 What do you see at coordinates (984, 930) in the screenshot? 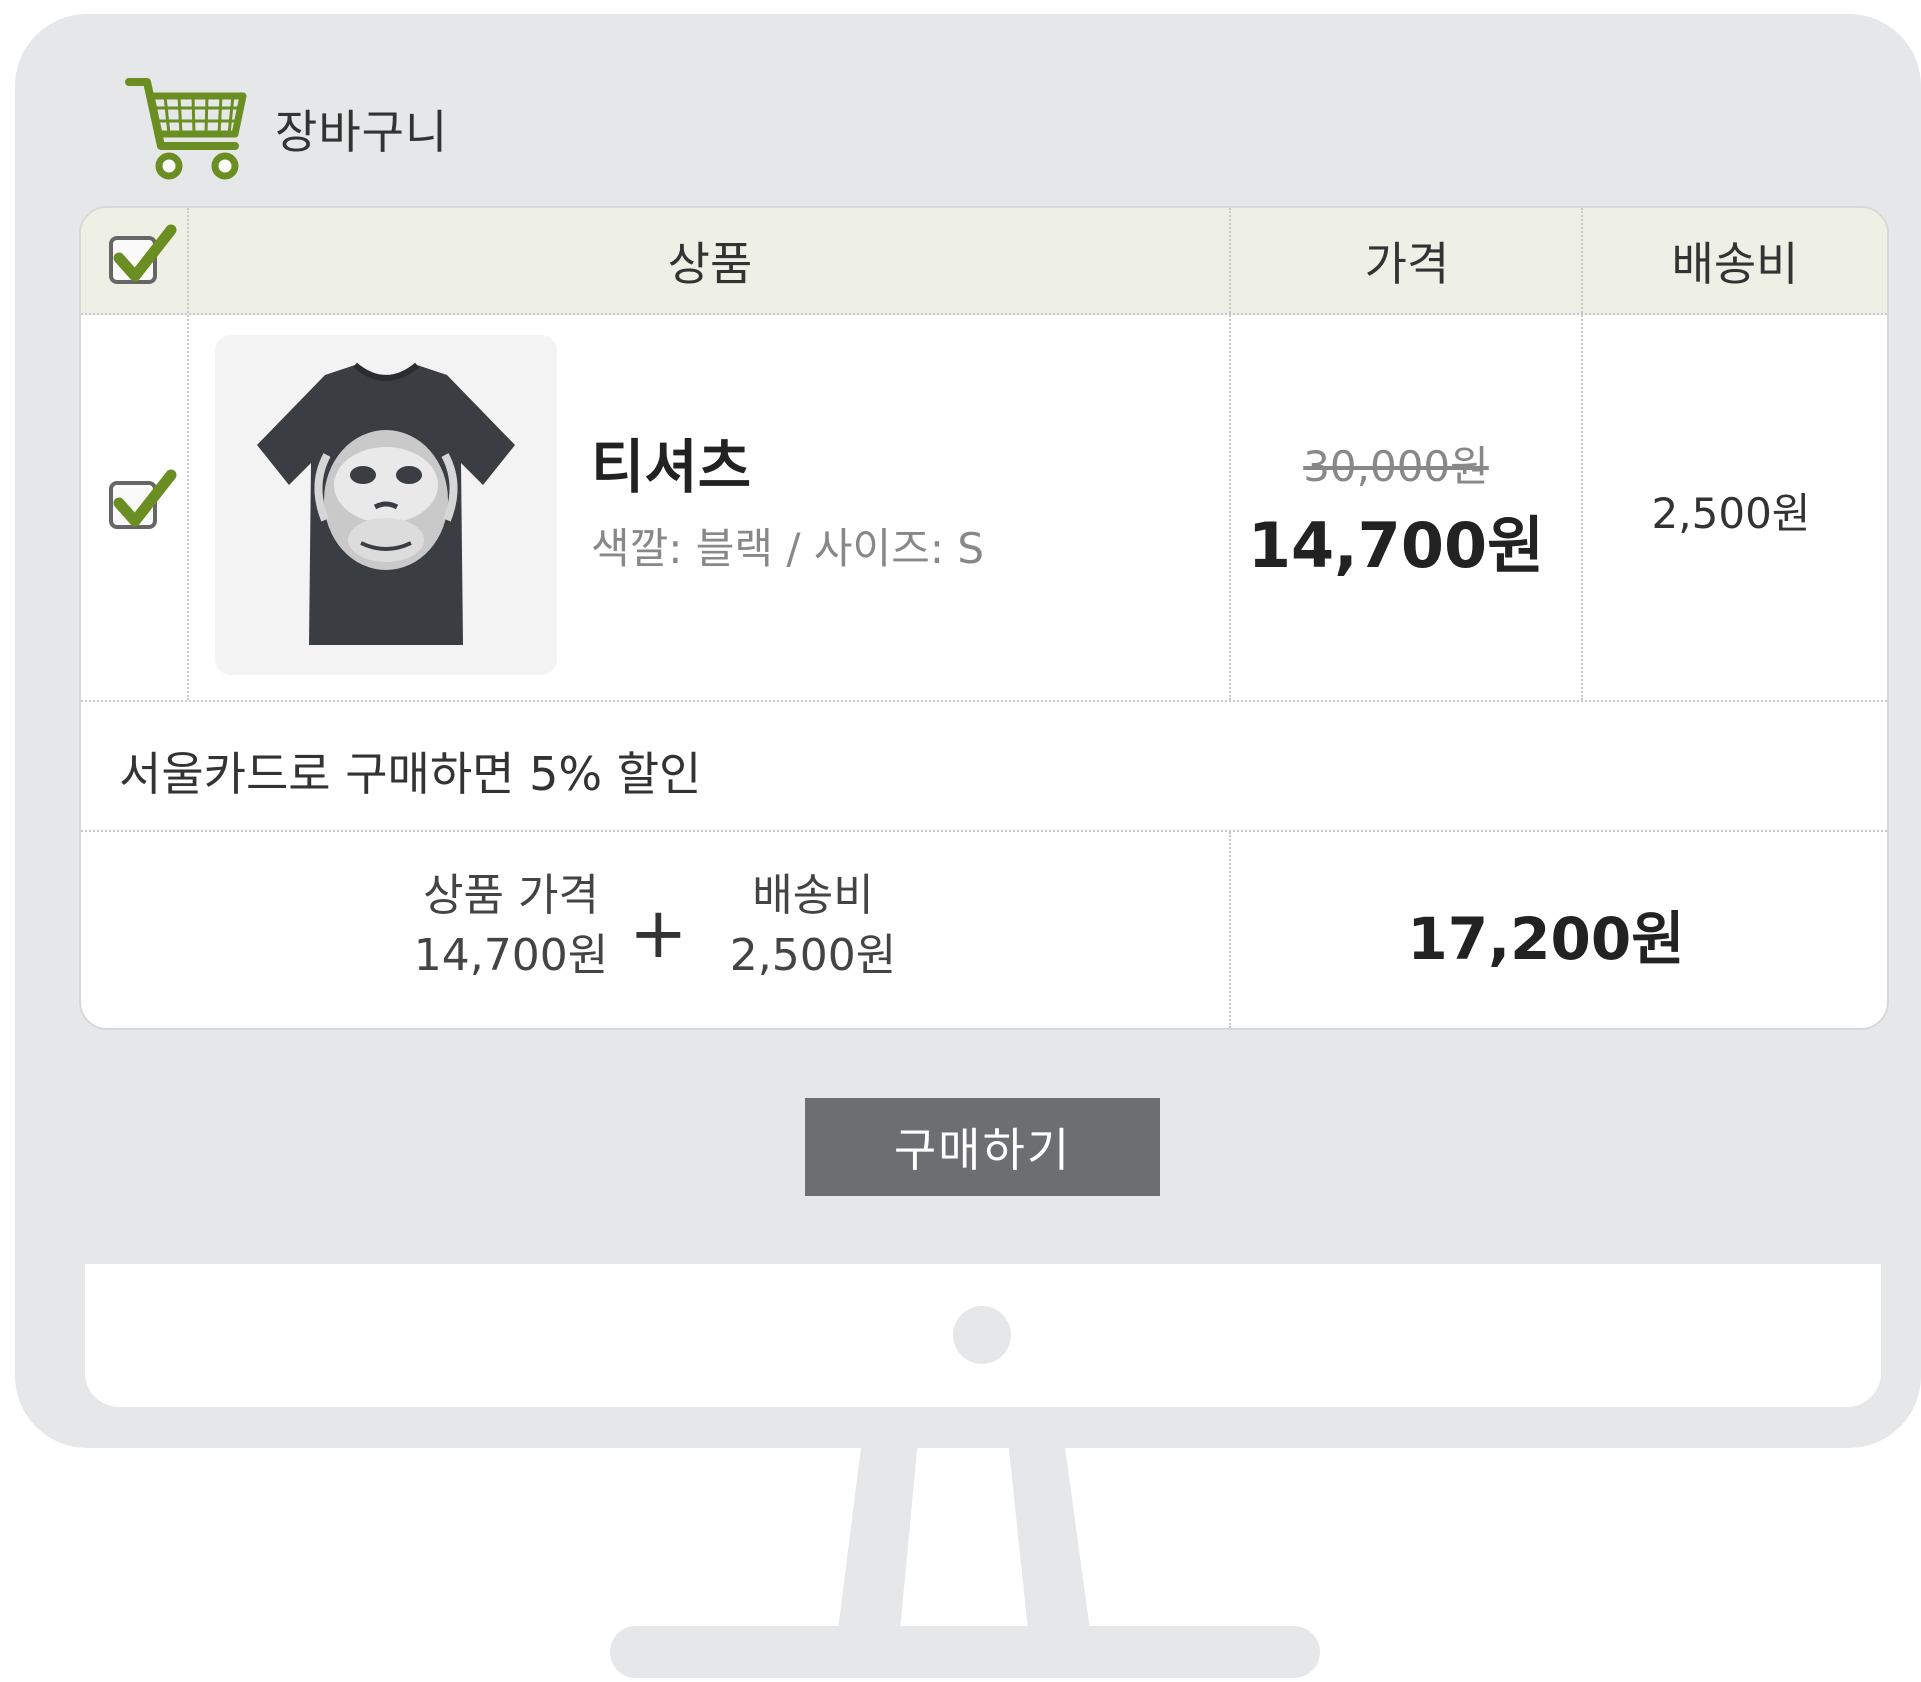
I see `total-row: 상품 가격 14,700원 + 배송비 2,500원 17,200원` at bounding box center [984, 930].